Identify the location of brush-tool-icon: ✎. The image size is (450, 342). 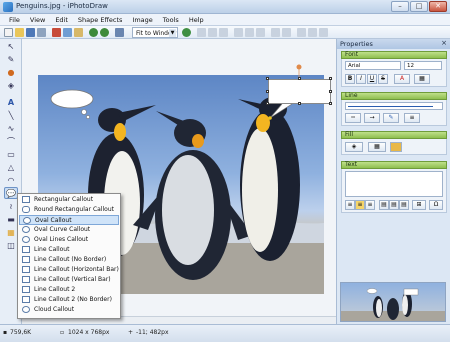
(11, 60).